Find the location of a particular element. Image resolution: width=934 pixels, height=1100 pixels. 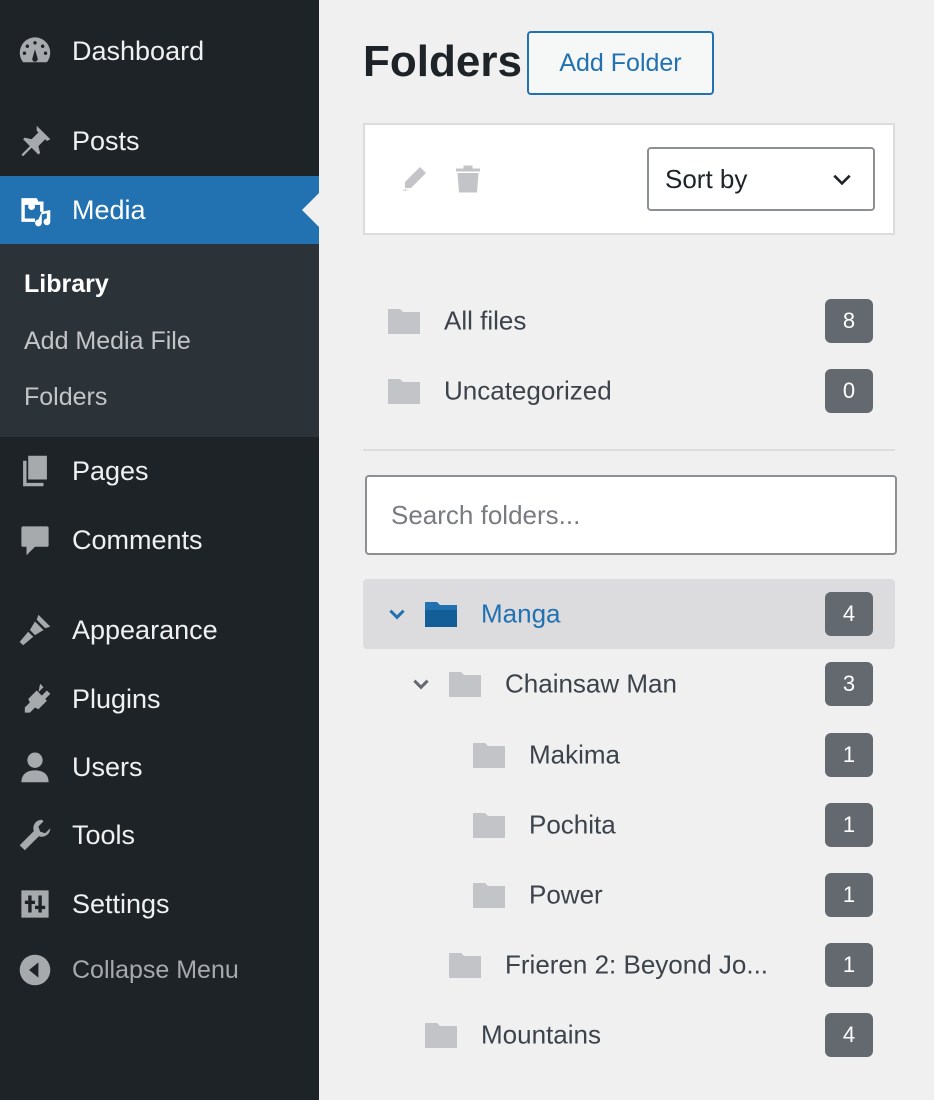

sidebar-item-label: Settings is located at coordinates (121, 903).